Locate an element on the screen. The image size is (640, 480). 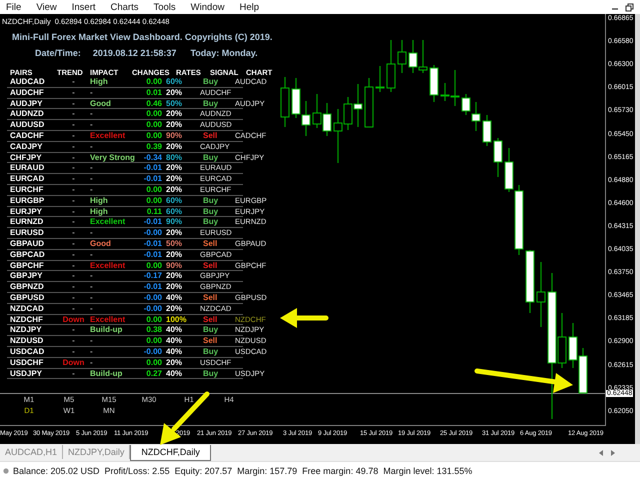
pair-cell-text: EURGBP is located at coordinates (28, 201).